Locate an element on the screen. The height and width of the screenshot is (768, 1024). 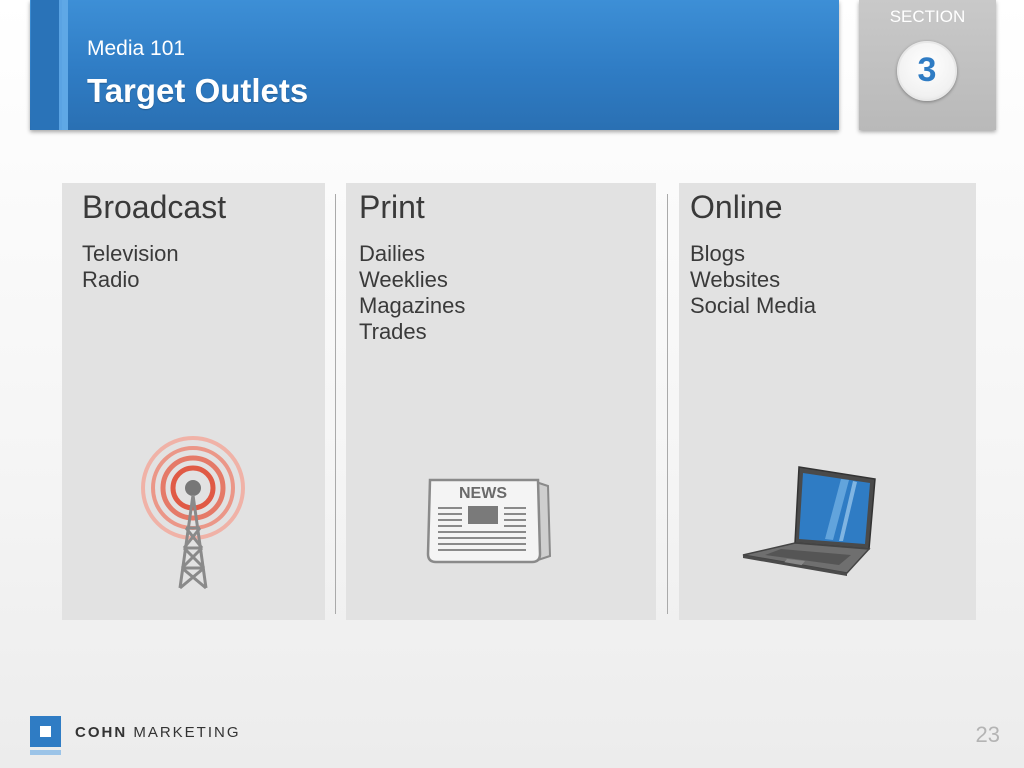
page-number: 23 is located at coordinates (987, 734).